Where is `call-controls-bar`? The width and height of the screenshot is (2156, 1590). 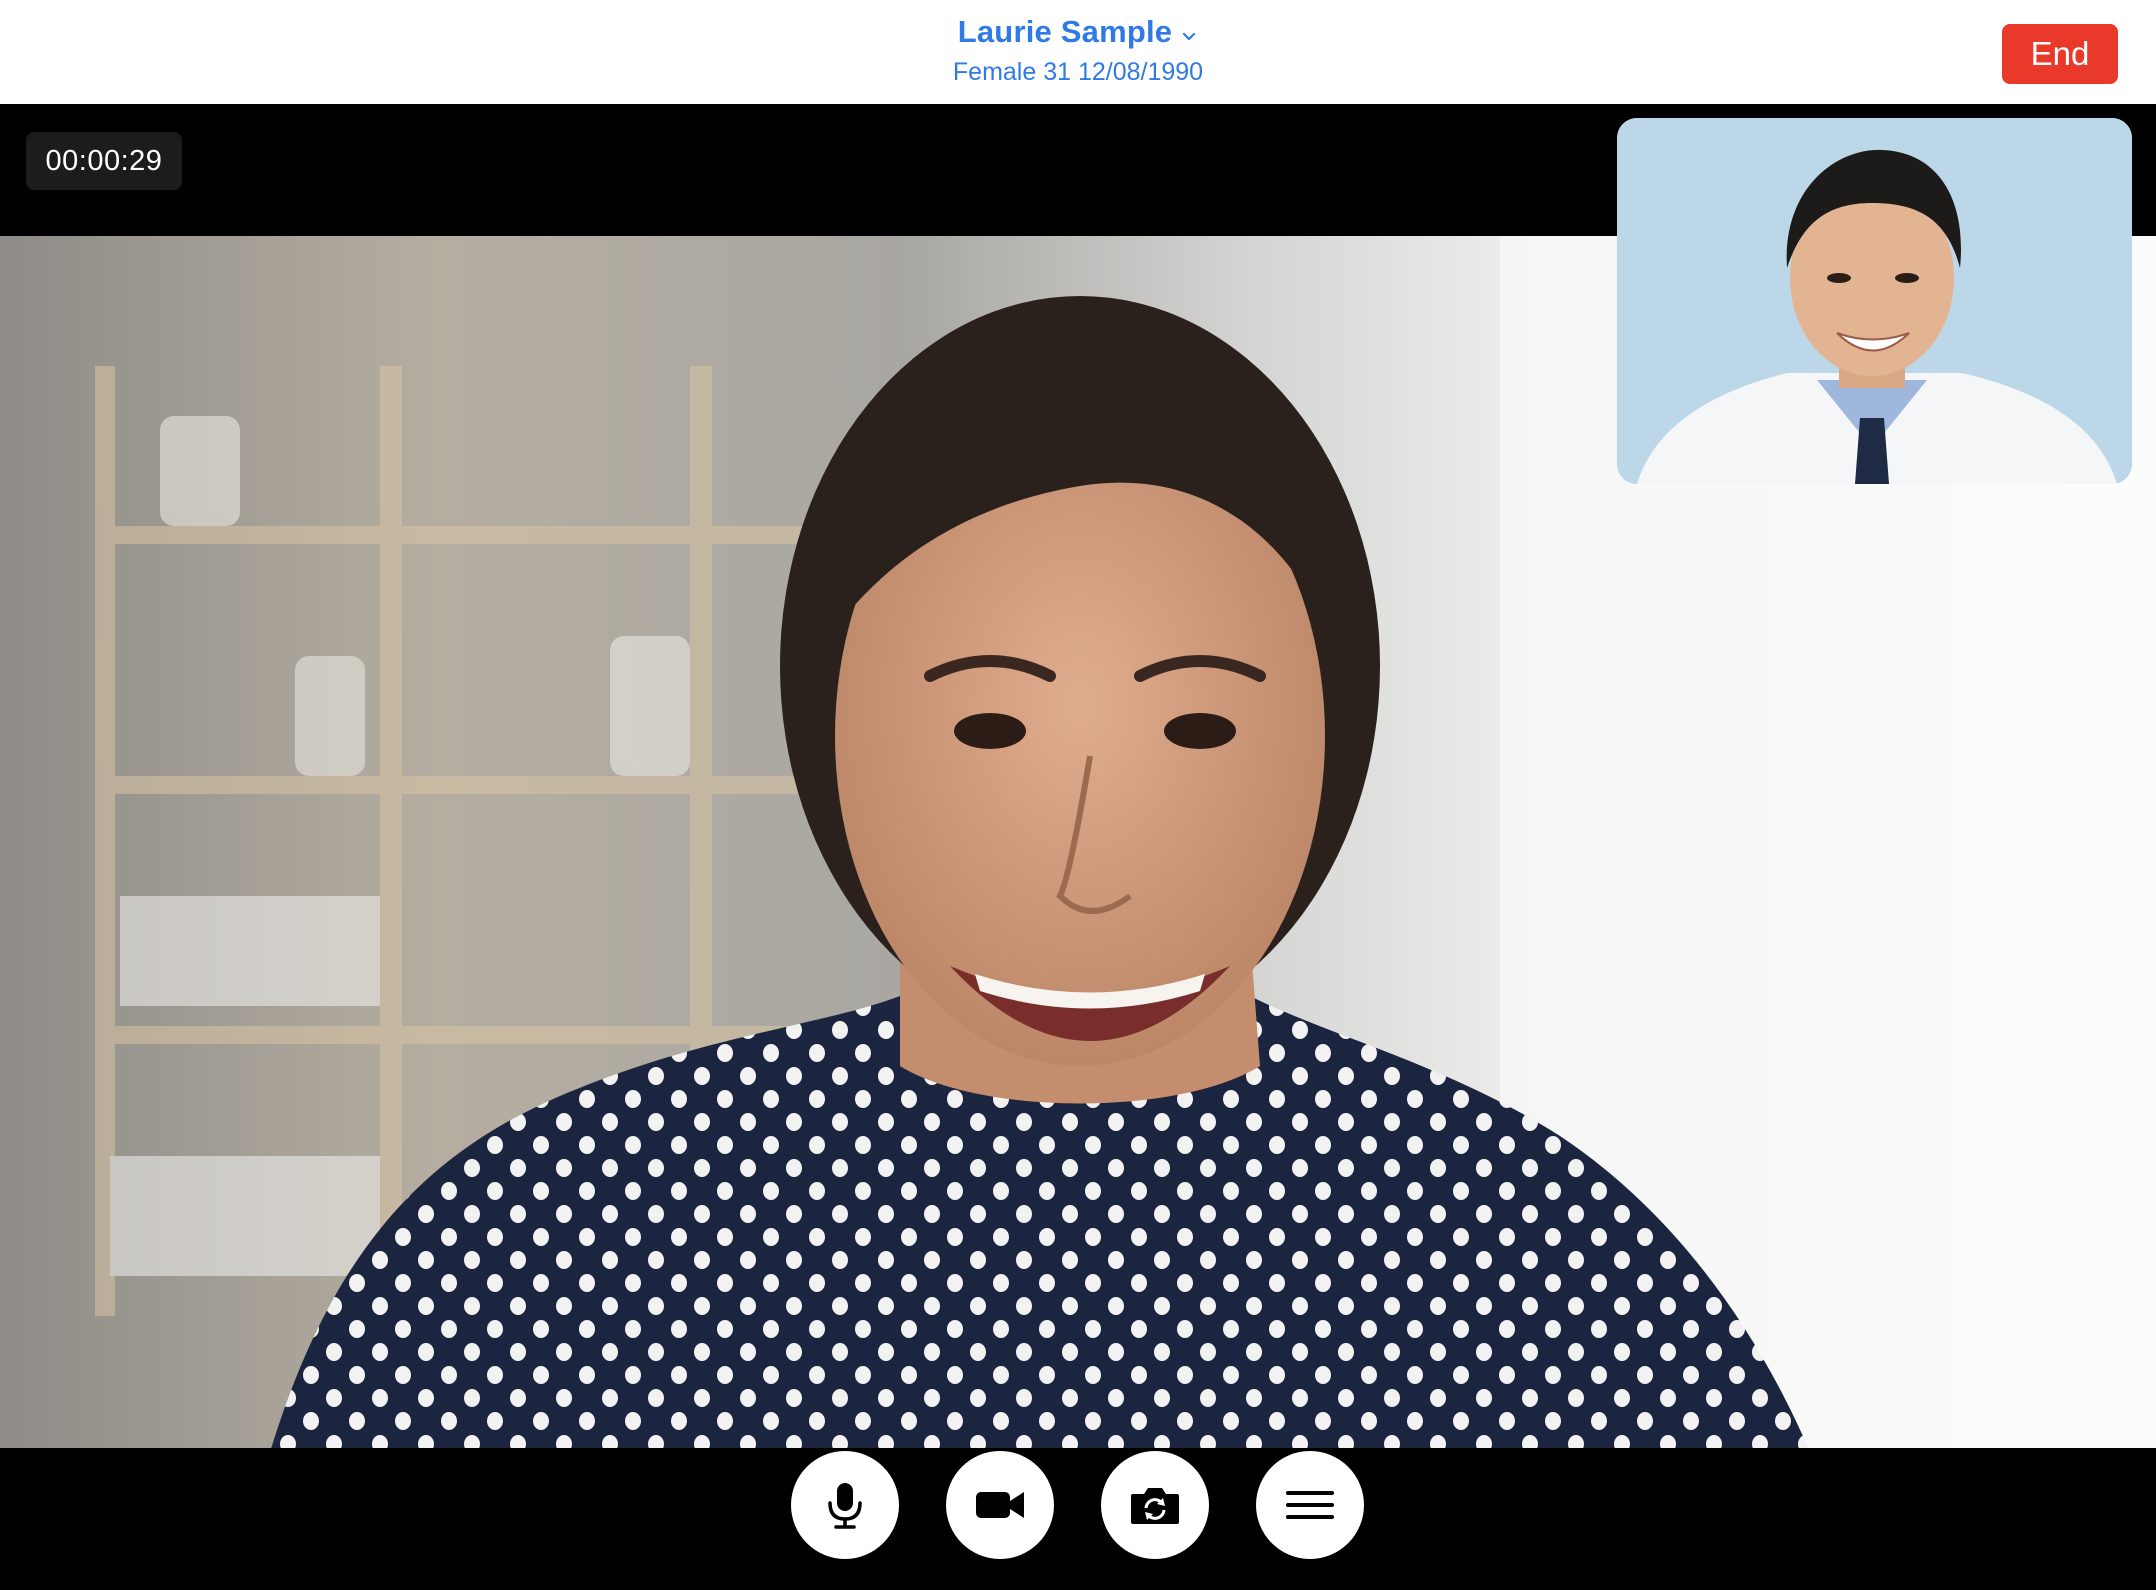 call-controls-bar is located at coordinates (1078, 1519).